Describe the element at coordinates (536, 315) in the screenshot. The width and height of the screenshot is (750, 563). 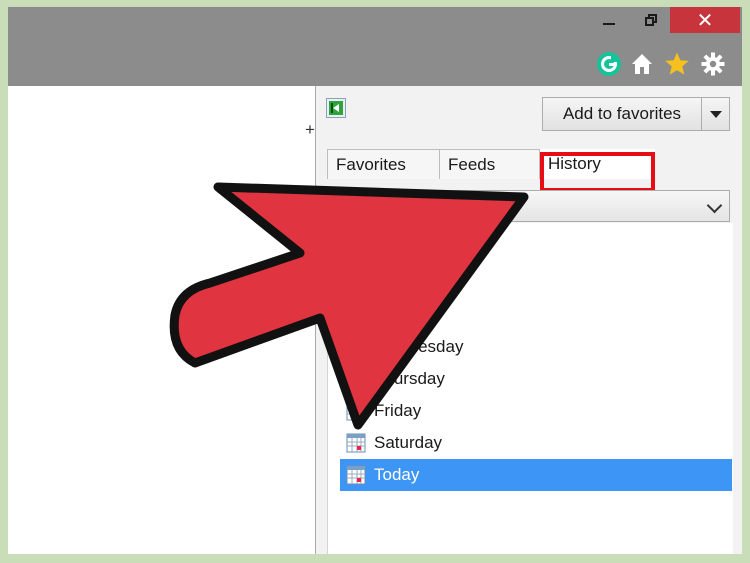
I see `history-item-tuesday: Tuesday` at that location.